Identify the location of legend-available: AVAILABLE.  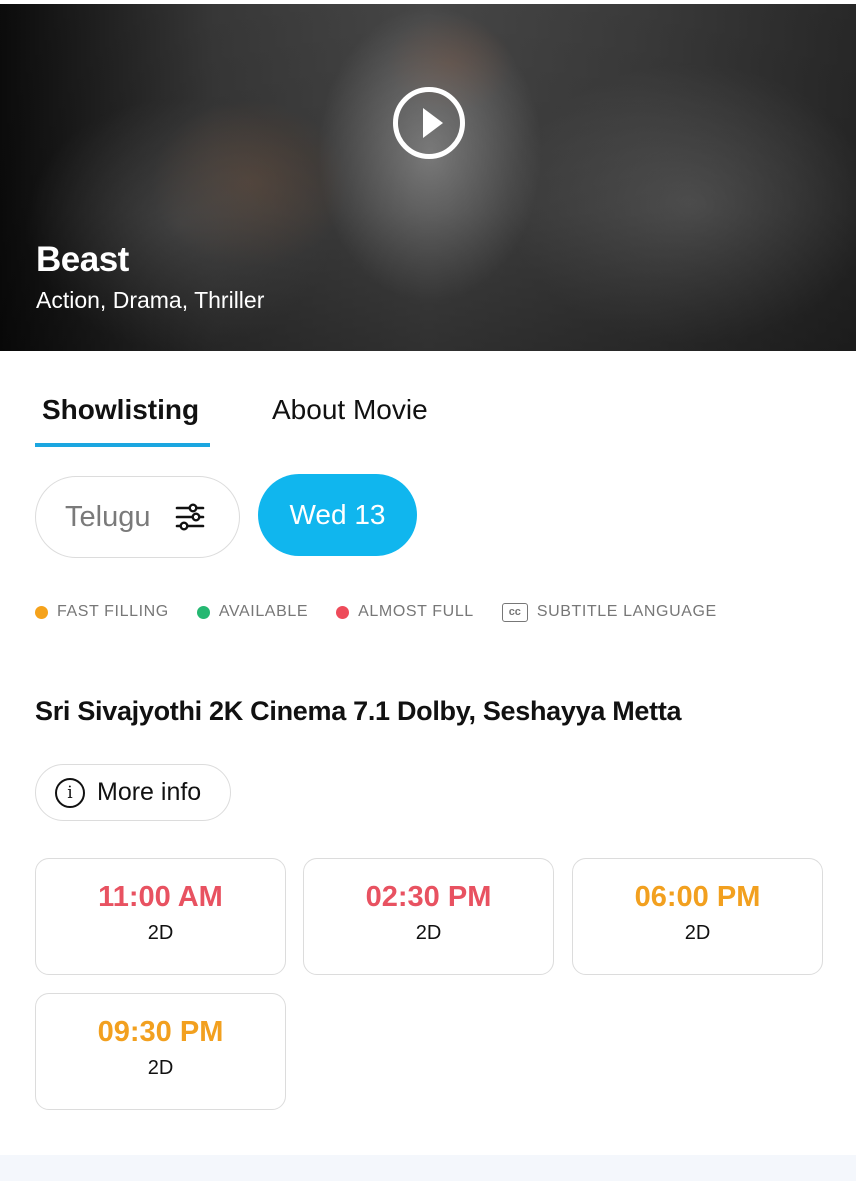
(252, 612).